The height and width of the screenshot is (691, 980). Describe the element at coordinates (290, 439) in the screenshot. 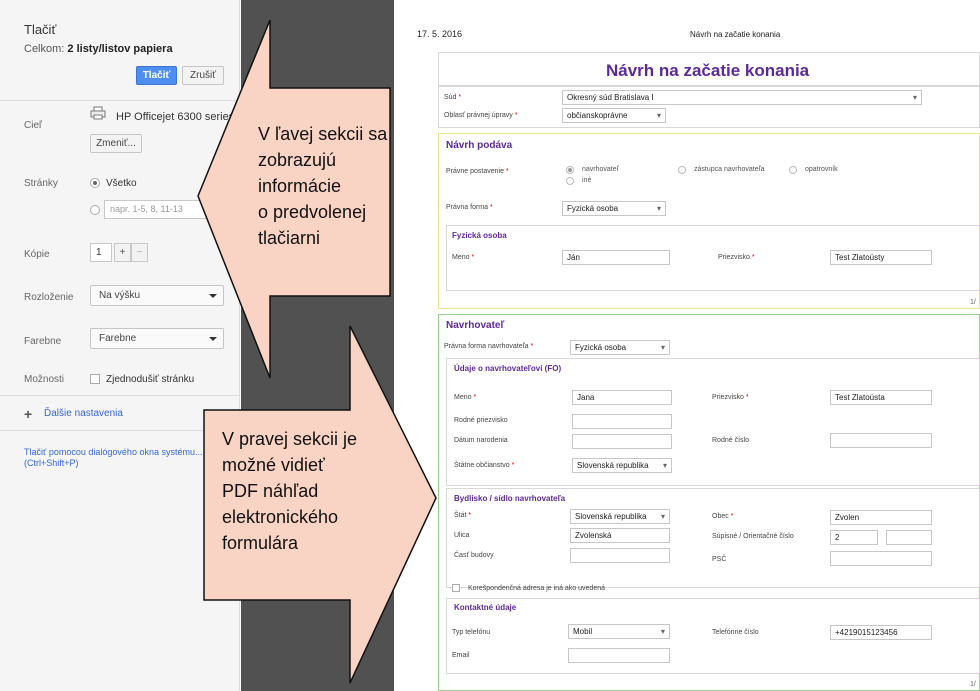

I see `callout-line: V pravej sekcii je` at that location.